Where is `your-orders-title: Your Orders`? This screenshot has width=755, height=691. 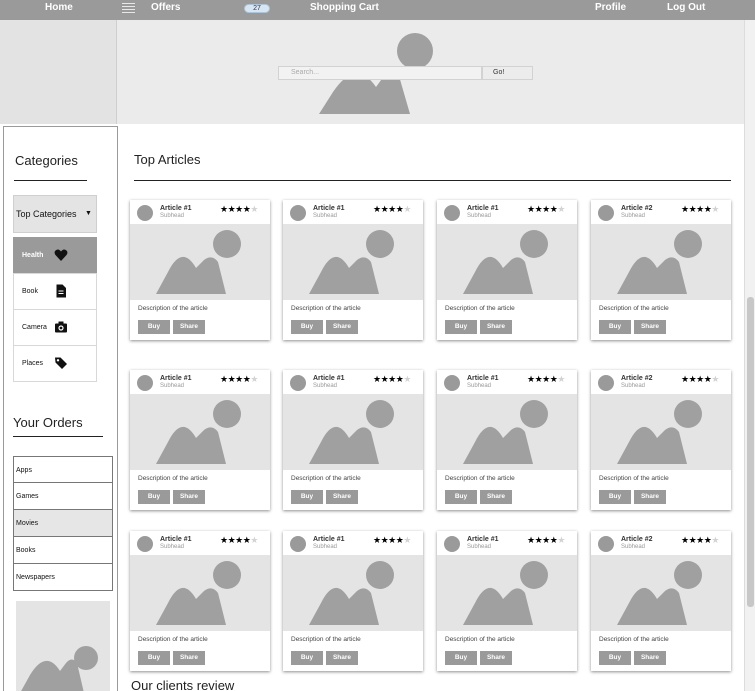
your-orders-title: Your Orders is located at coordinates (48, 422).